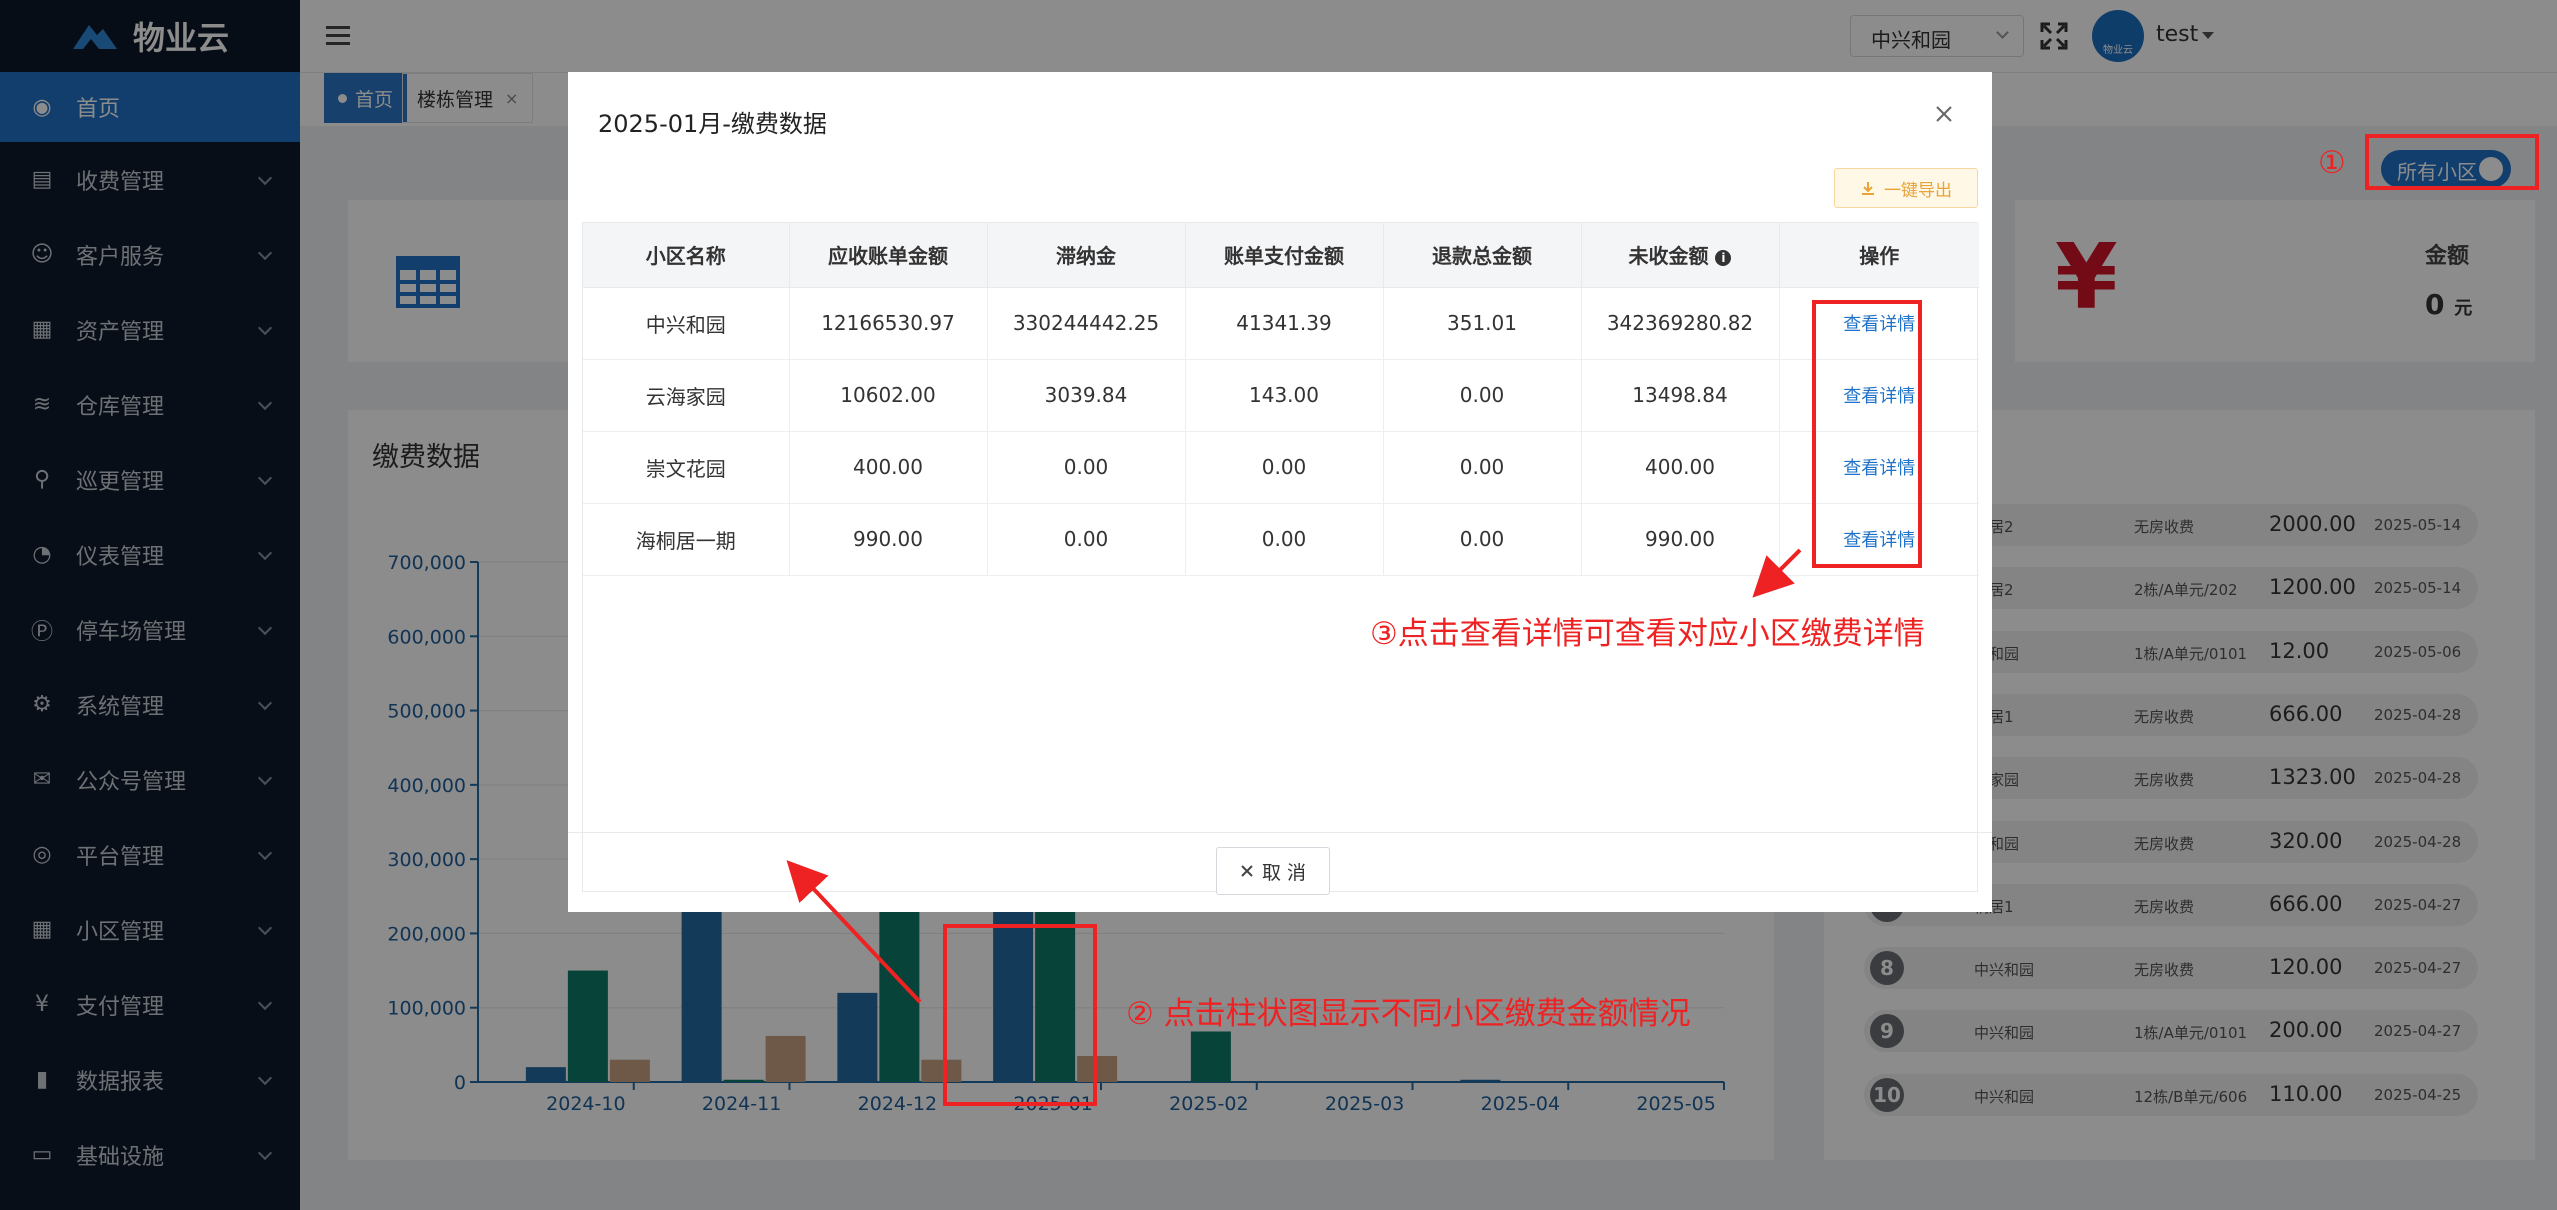 This screenshot has height=1210, width=2557. I want to click on table-header-row: 小区名称 应收账单金额 滞纳金 账单支付金额 退款总金额 未收金额 i 操作, so click(1281, 255).